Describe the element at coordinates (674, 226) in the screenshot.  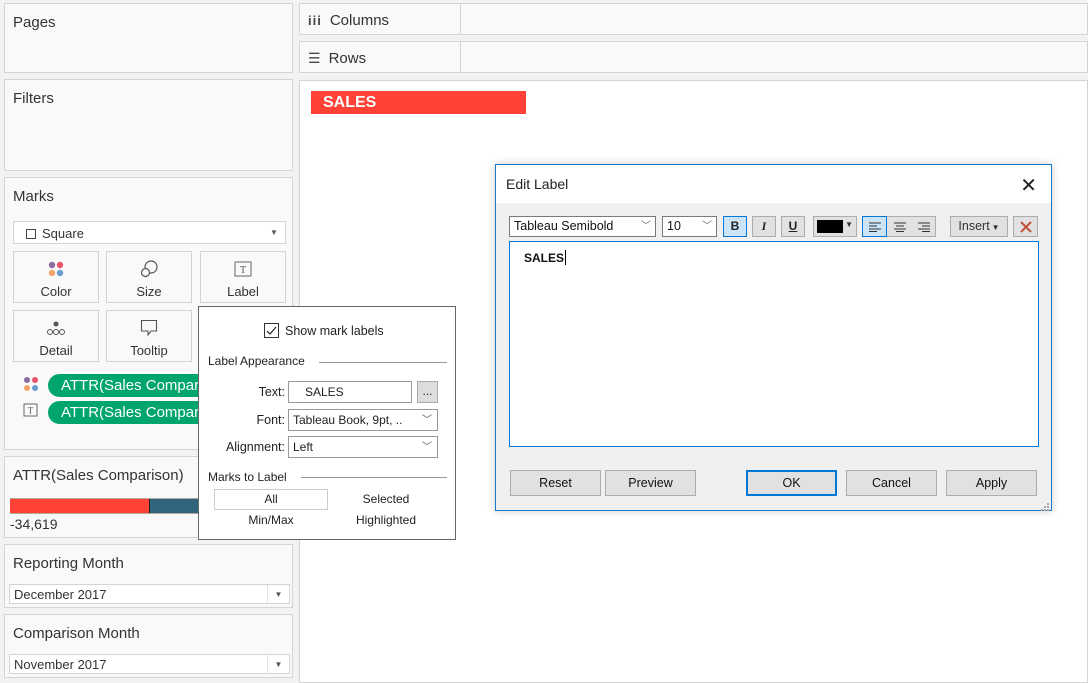
I see `font-size-value: 10` at that location.